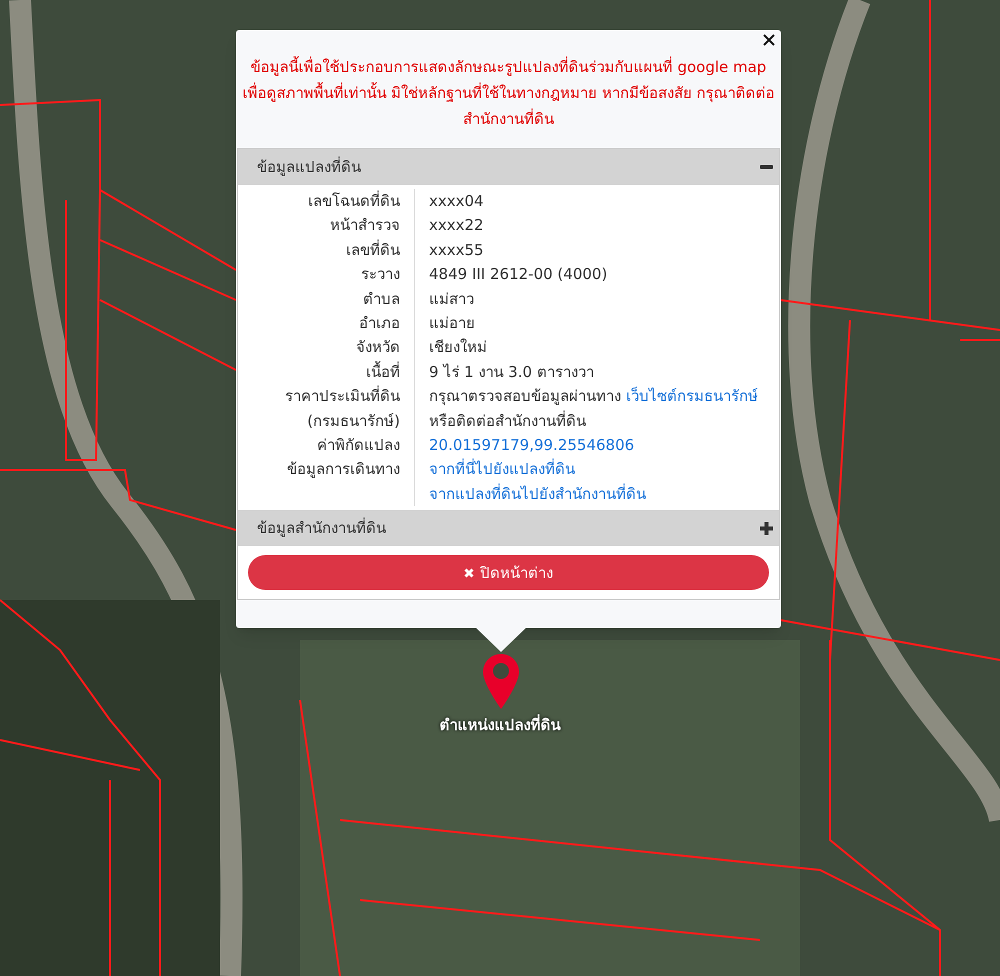  Describe the element at coordinates (766, 167) in the screenshot. I see `minus-icon` at that location.